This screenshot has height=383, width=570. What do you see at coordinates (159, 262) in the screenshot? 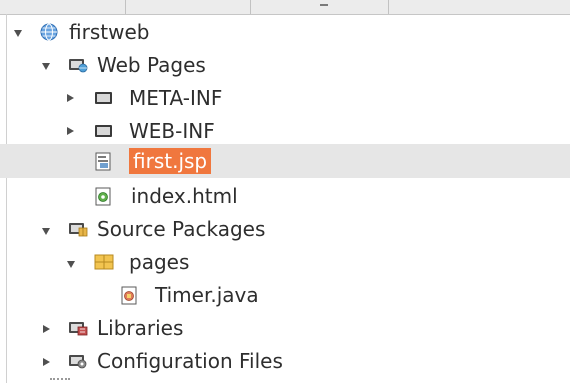
I see `tree-node-label: pages` at bounding box center [159, 262].